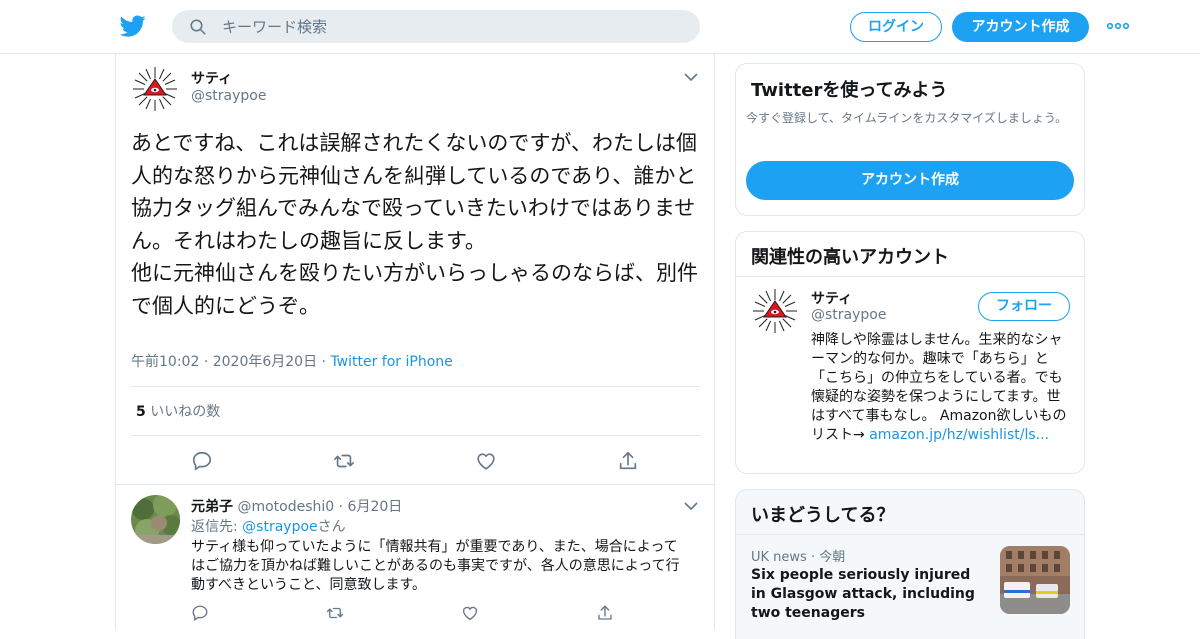 The image size is (1200, 639). I want to click on create-account-button: アカウント作成, so click(910, 180).